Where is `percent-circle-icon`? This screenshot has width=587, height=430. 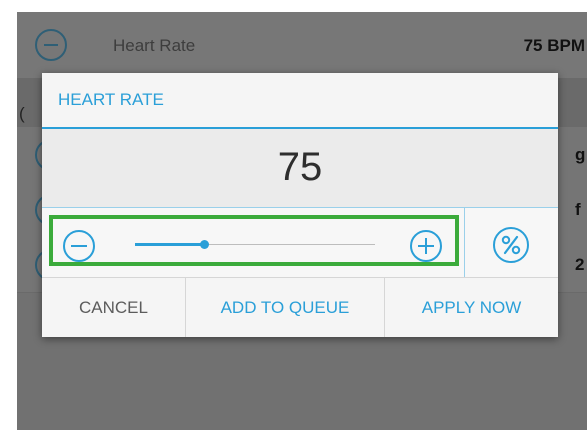
percent-circle-icon is located at coordinates (511, 245).